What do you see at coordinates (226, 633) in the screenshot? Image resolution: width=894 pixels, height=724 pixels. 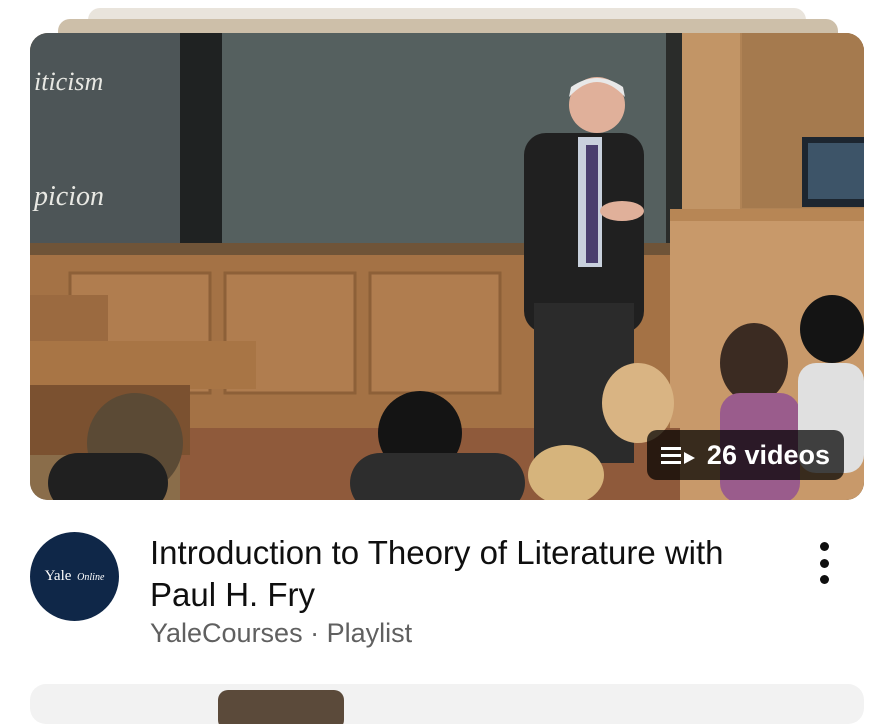 I see `channel-name: YaleCourses` at bounding box center [226, 633].